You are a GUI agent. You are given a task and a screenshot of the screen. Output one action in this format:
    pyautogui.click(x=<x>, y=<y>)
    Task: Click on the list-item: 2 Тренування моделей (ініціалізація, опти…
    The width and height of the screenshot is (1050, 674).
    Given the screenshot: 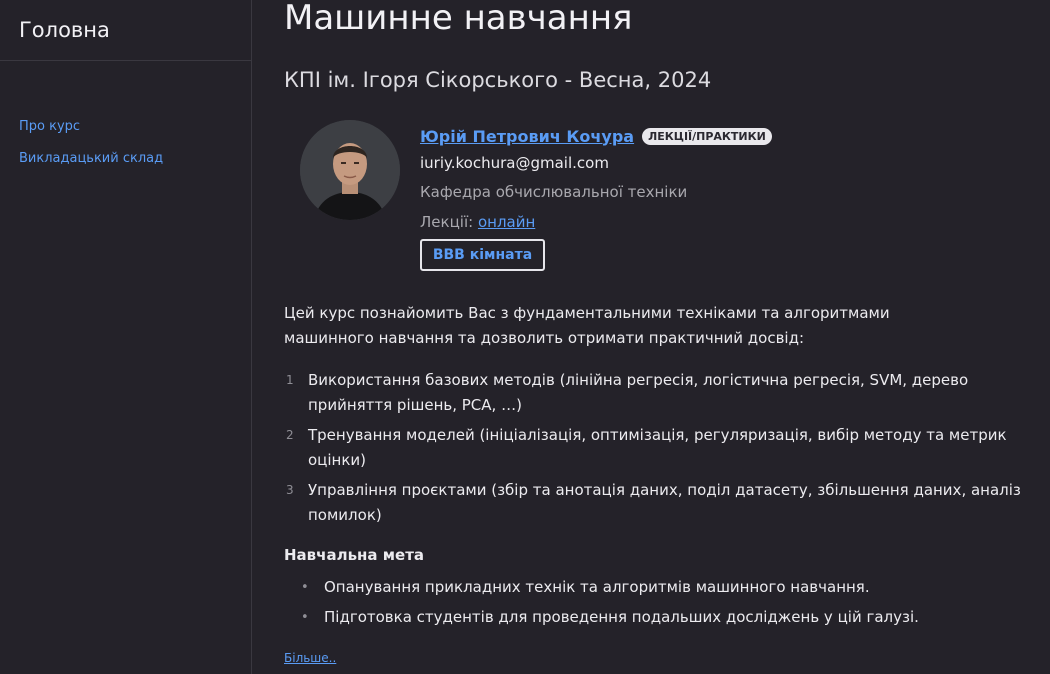 What is the action you would take?
    pyautogui.click(x=659, y=448)
    